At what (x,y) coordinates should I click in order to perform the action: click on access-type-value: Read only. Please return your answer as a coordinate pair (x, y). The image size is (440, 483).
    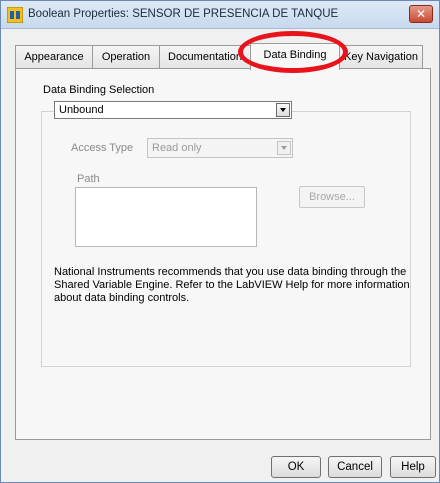
    Looking at the image, I should click on (177, 148).